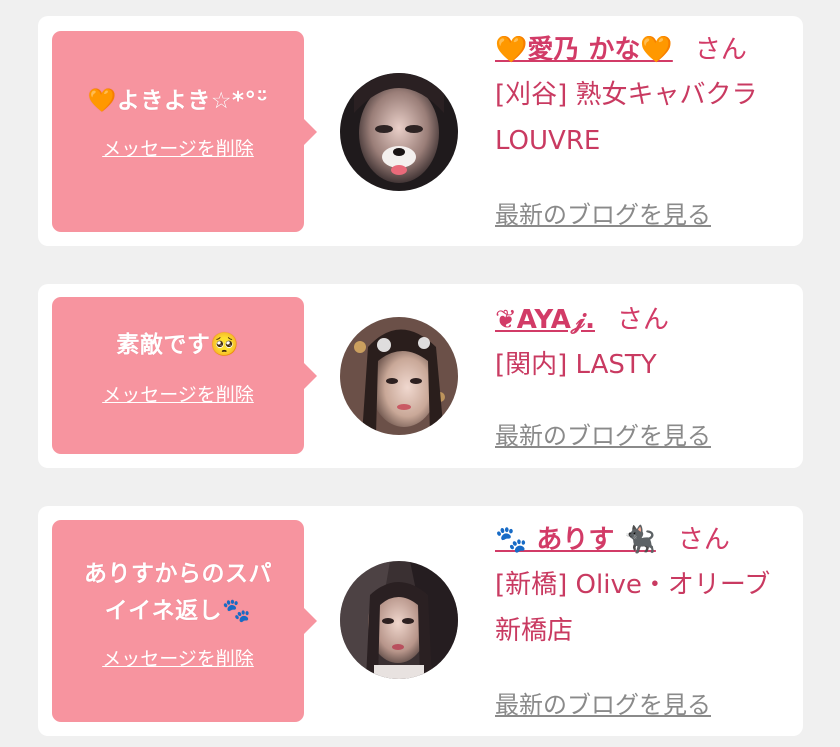 The width and height of the screenshot is (840, 747). Describe the element at coordinates (645, 118) in the screenshot. I see `shop-name: [刈谷] 熟女キャバクラ LOUVRE` at that location.